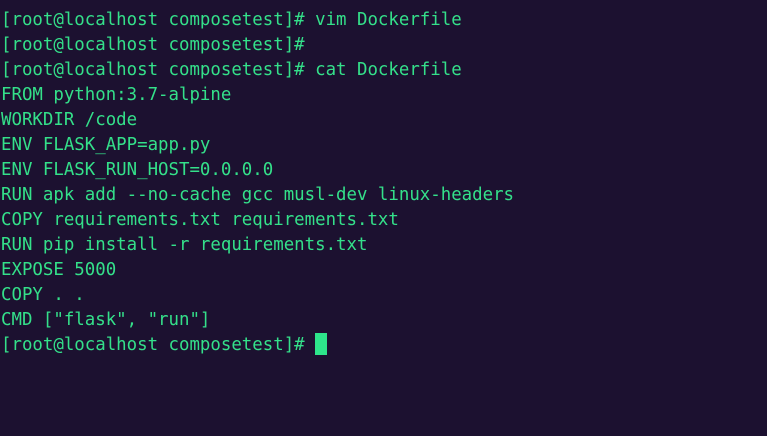  What do you see at coordinates (200, 220) in the screenshot?
I see `terminal-line: COPY requirements.txt requirements.txt` at bounding box center [200, 220].